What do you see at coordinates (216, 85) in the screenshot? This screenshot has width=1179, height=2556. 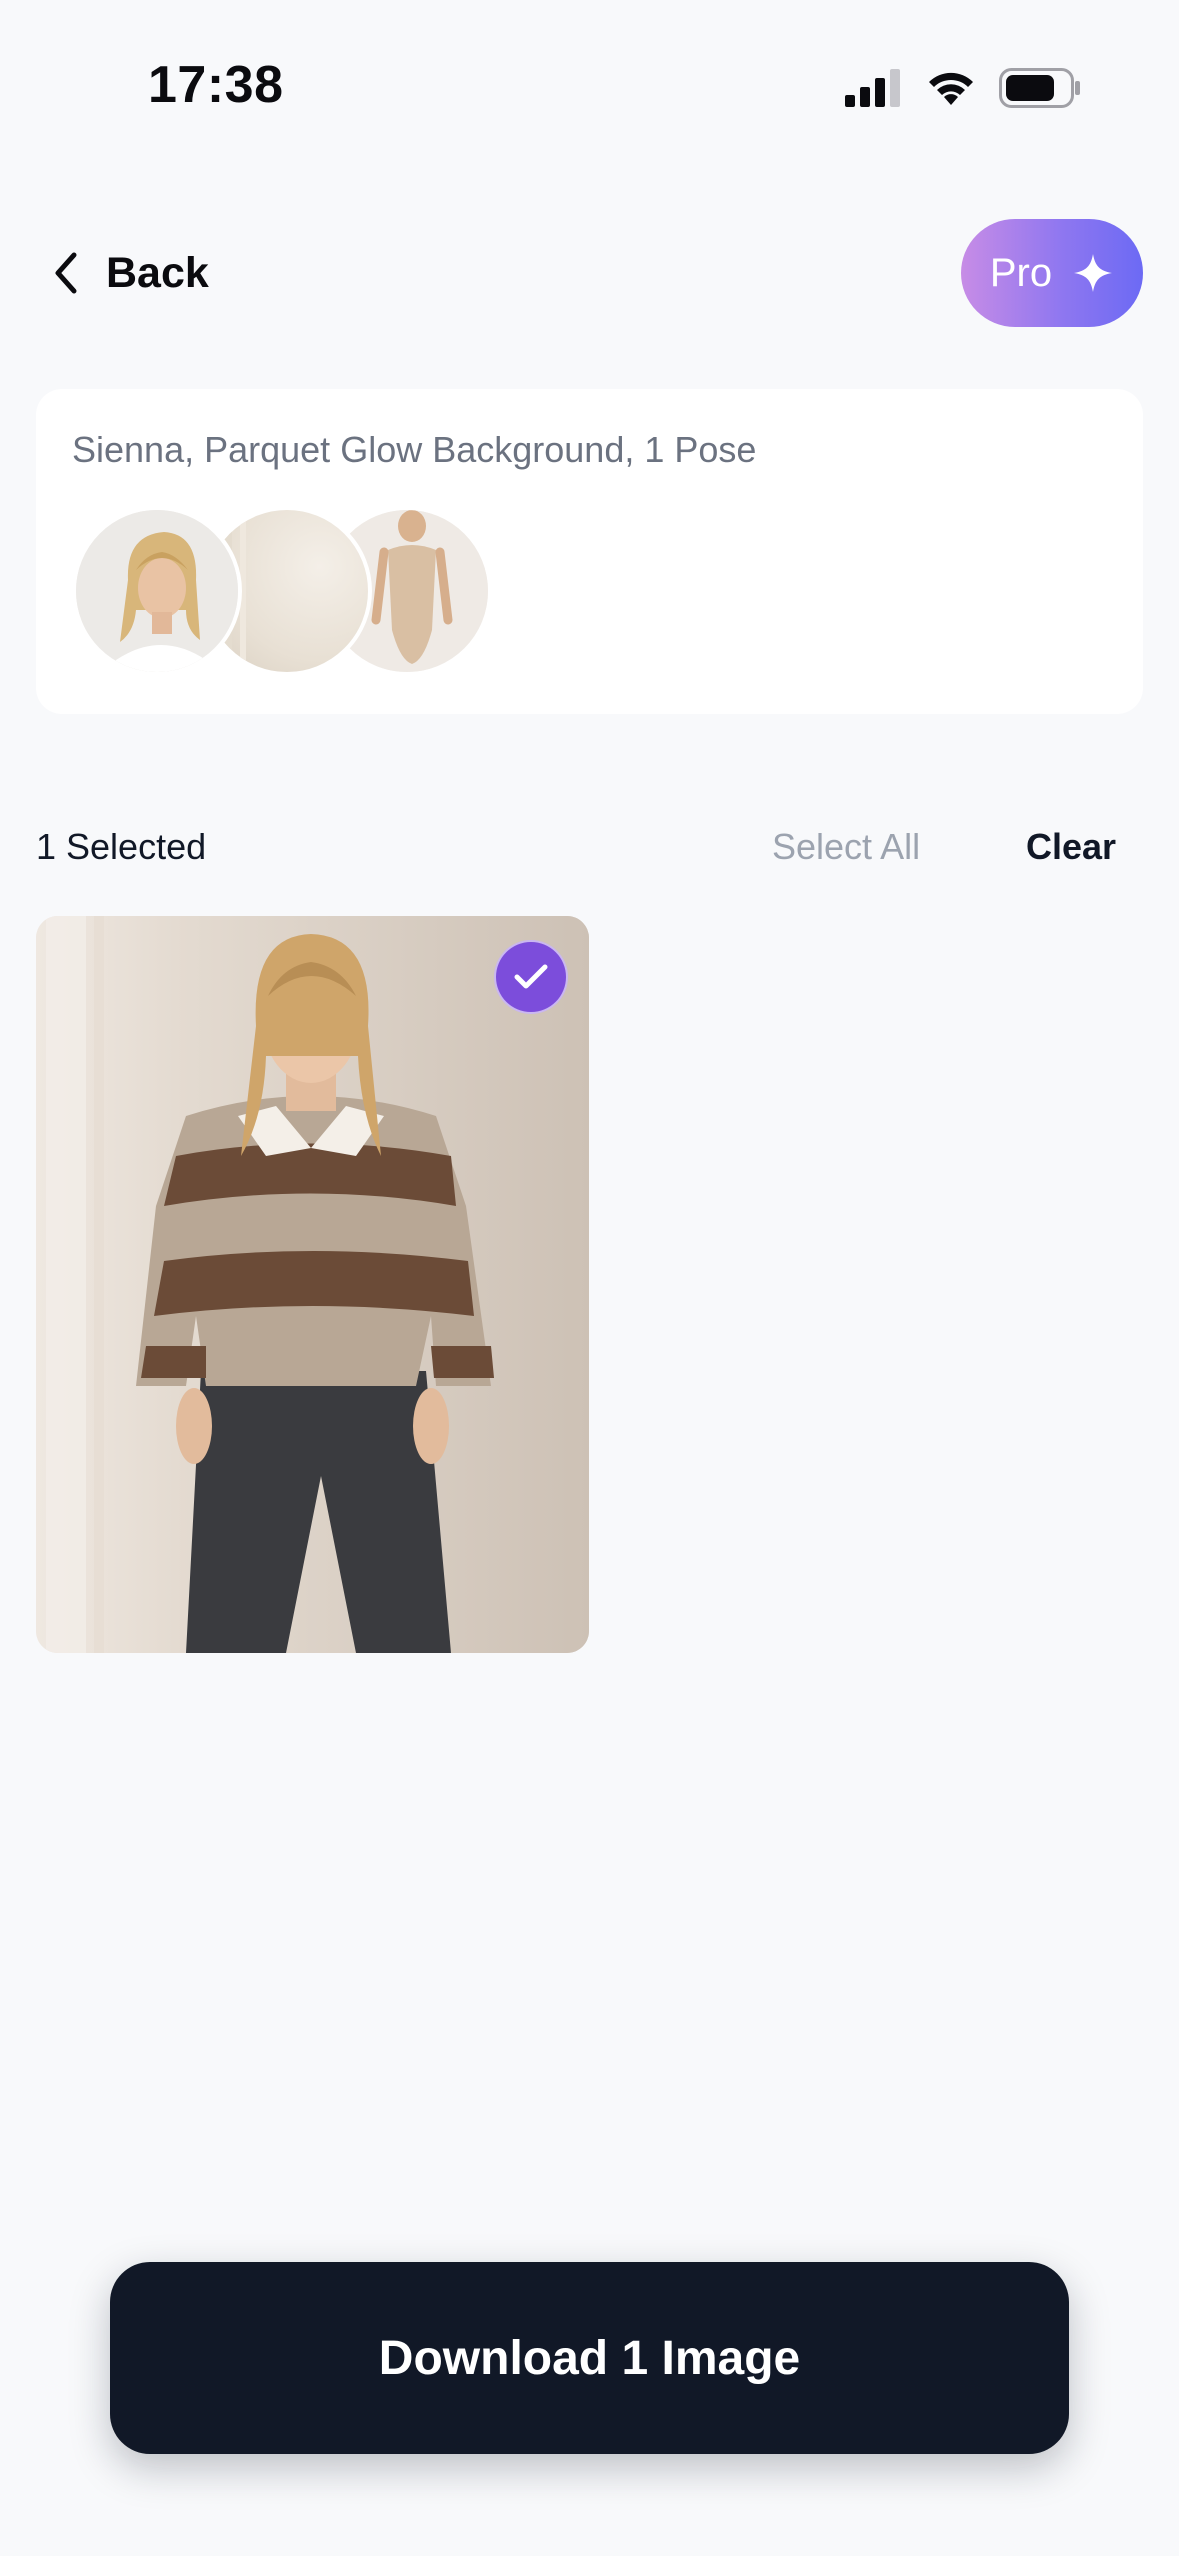 I see `status-time: 17:38` at bounding box center [216, 85].